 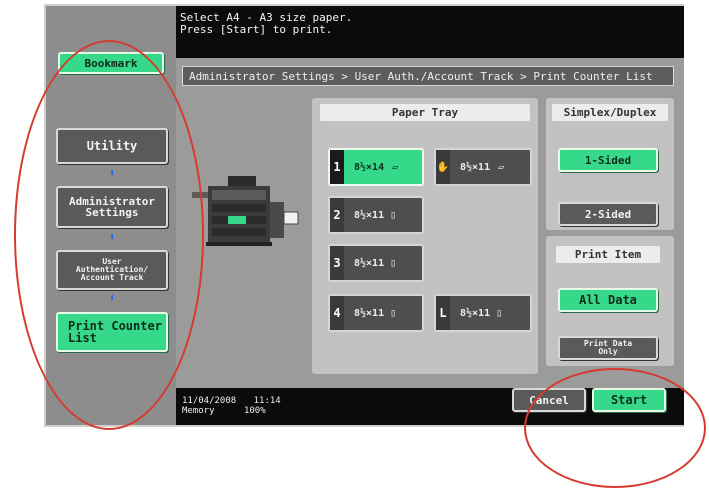 What do you see at coordinates (337, 263) in the screenshot?
I see `tray-number: 3` at bounding box center [337, 263].